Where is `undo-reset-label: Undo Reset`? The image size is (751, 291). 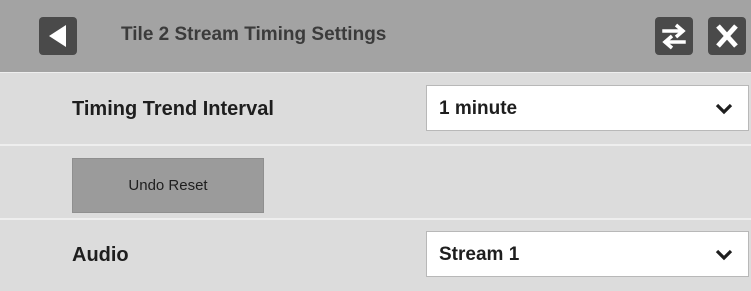 undo-reset-label: Undo Reset is located at coordinates (168, 185).